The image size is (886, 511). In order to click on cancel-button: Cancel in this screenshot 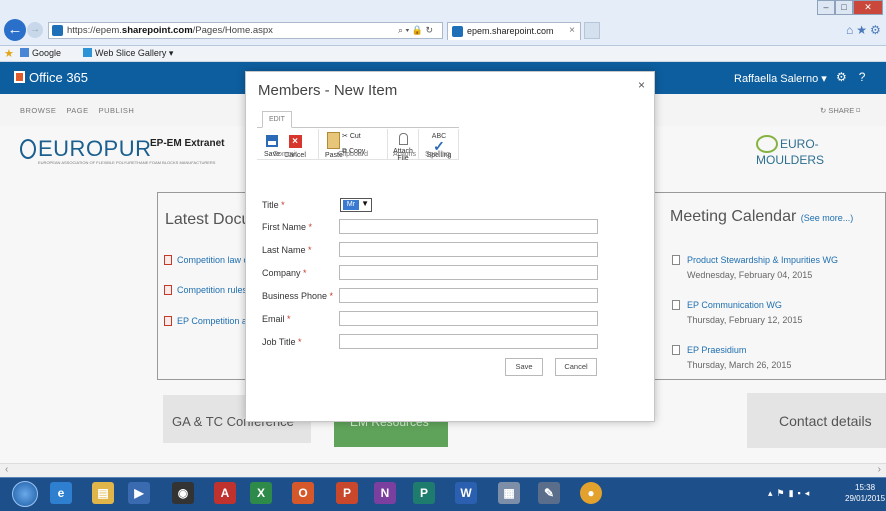, I will do `click(576, 367)`.